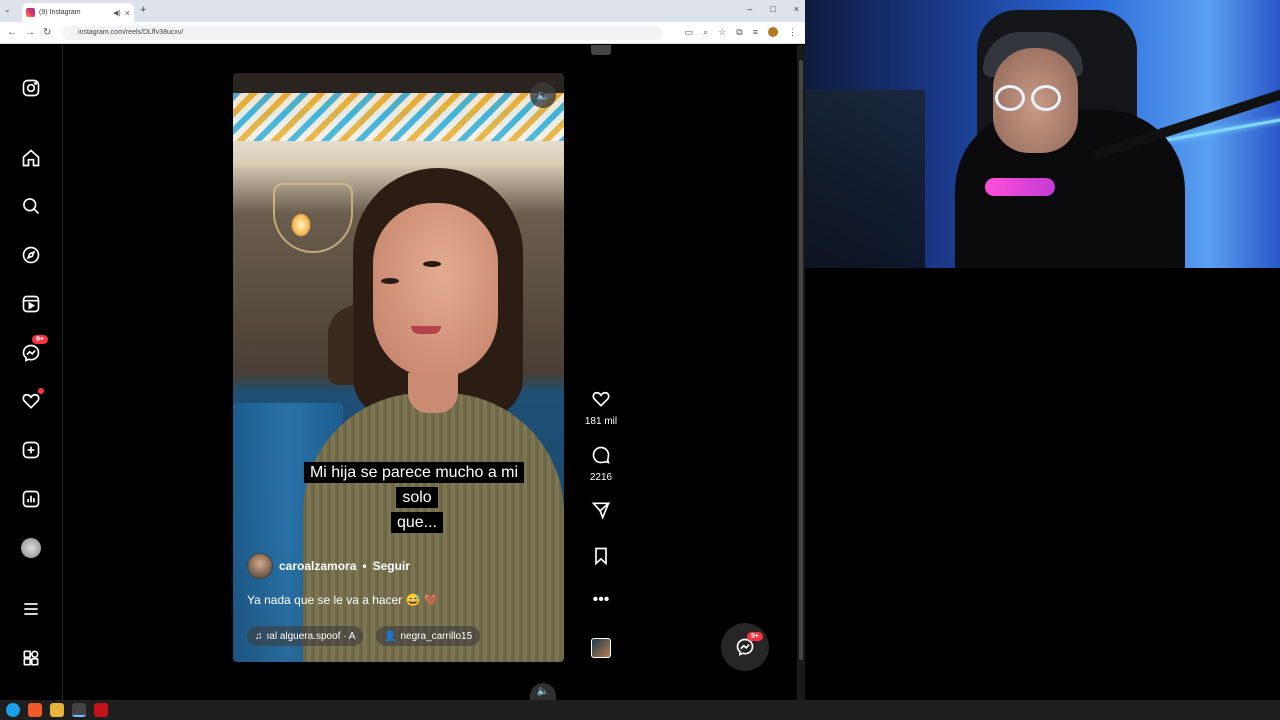 The image size is (1280, 720). I want to click on search-icon, so click(31, 206).